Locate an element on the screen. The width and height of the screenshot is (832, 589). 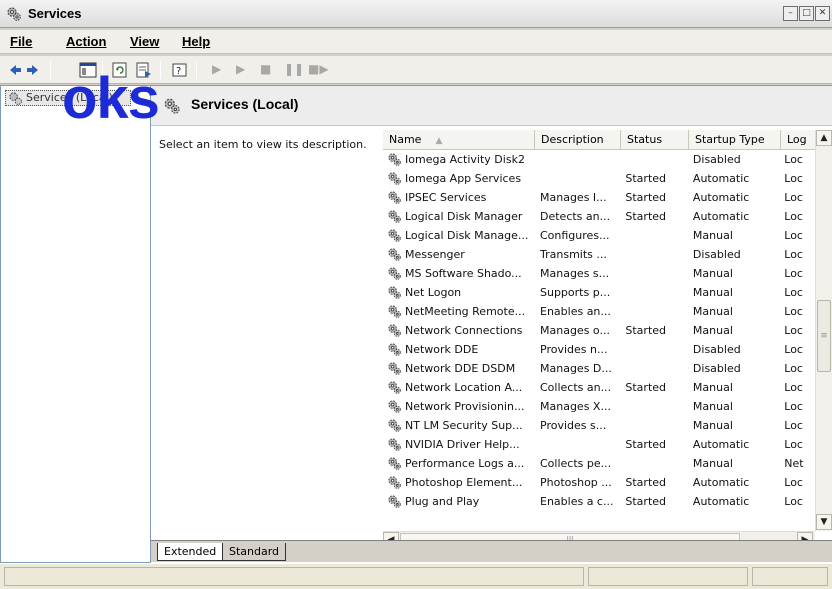
menu-help: Help is located at coordinates (196, 41).